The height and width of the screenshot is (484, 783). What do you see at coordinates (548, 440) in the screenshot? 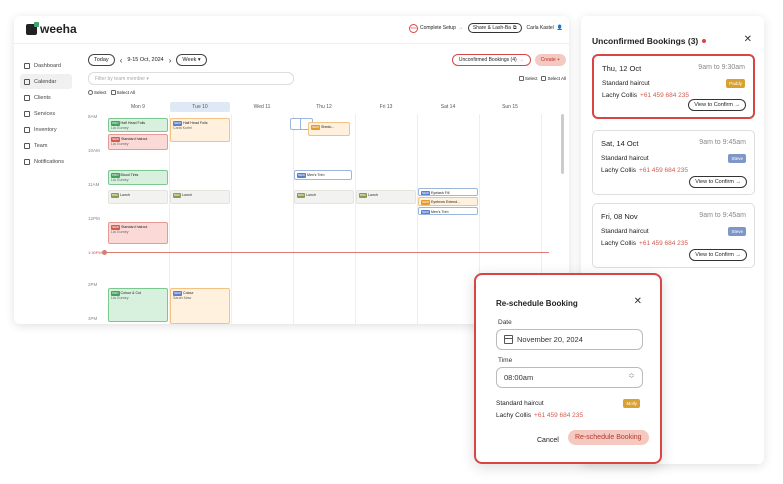
I see `cancel-button: Cancel` at bounding box center [548, 440].